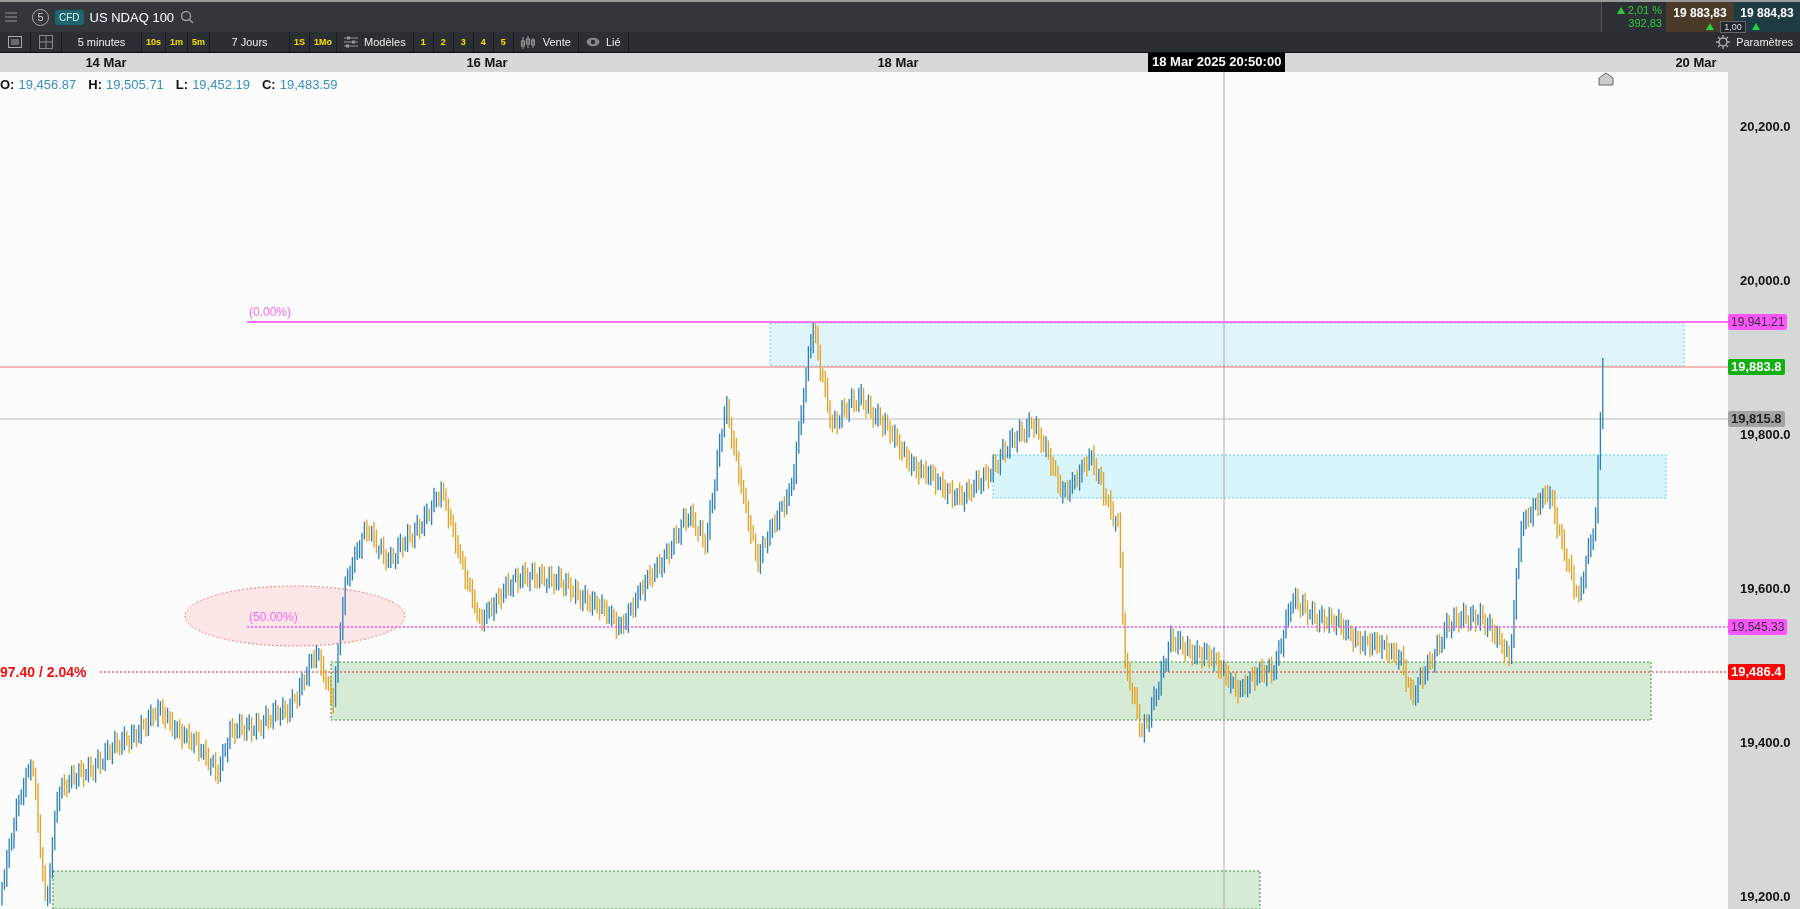  What do you see at coordinates (47, 84) in the screenshot?
I see `ohlc-value: 19,456.87` at bounding box center [47, 84].